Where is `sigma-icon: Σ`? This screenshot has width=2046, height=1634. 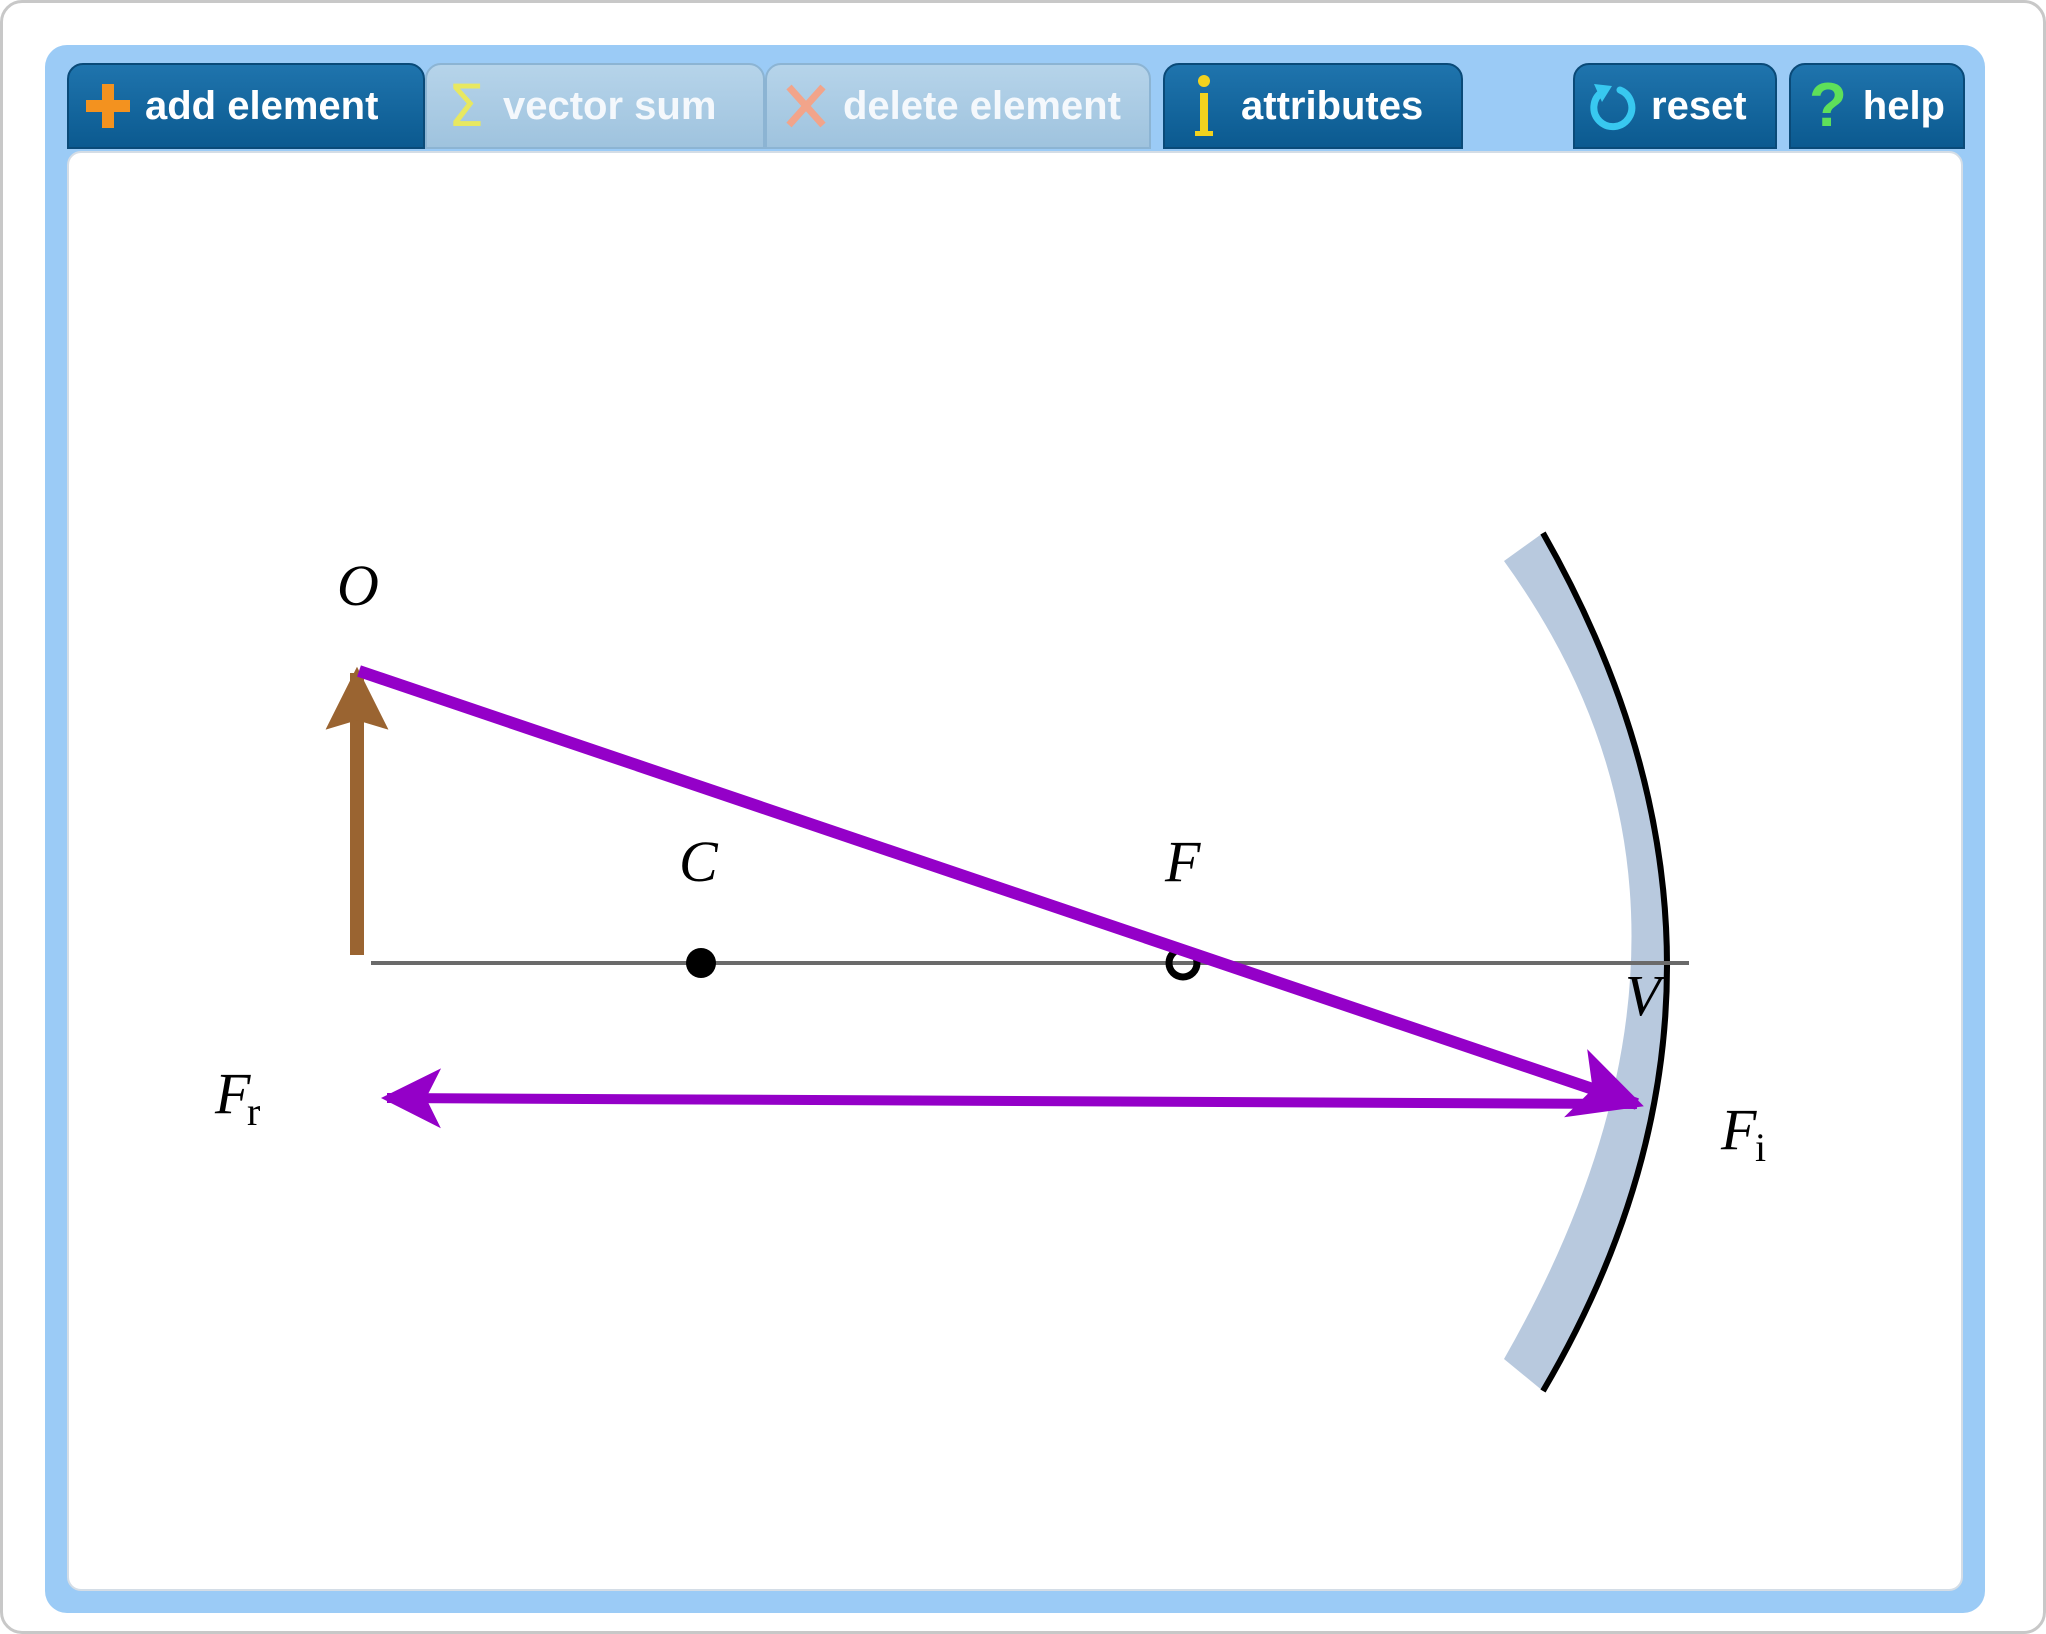
sigma-icon: Σ is located at coordinates (466, 106).